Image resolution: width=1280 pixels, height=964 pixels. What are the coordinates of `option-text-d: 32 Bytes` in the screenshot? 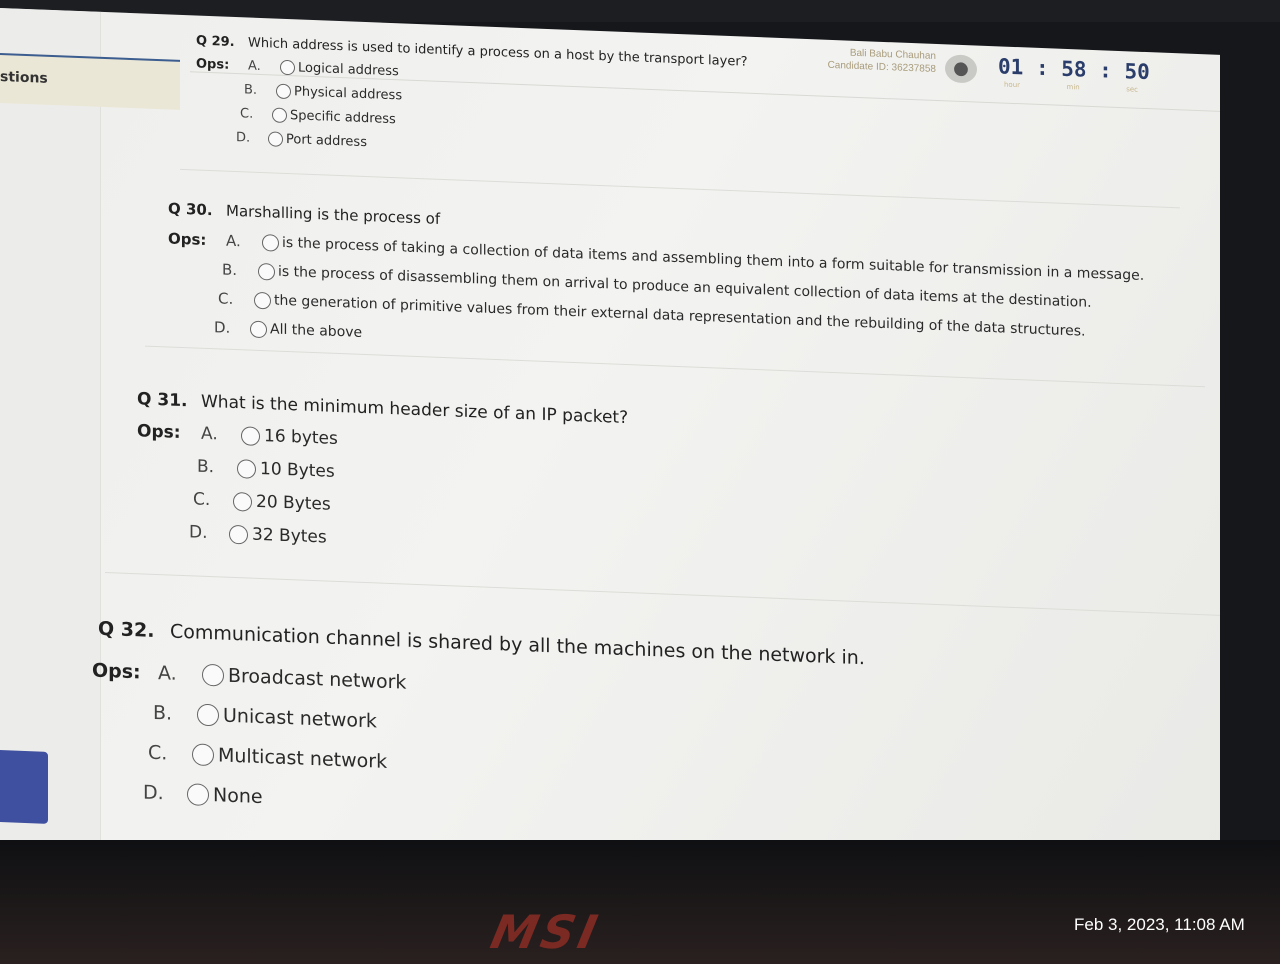 It's located at (289, 536).